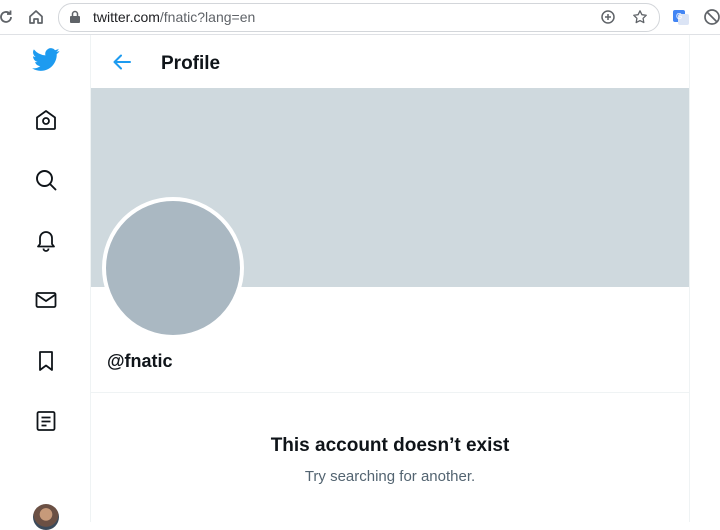 Image resolution: width=720 pixels, height=530 pixels. Describe the element at coordinates (45, 282) in the screenshot. I see `side-navigation` at that location.